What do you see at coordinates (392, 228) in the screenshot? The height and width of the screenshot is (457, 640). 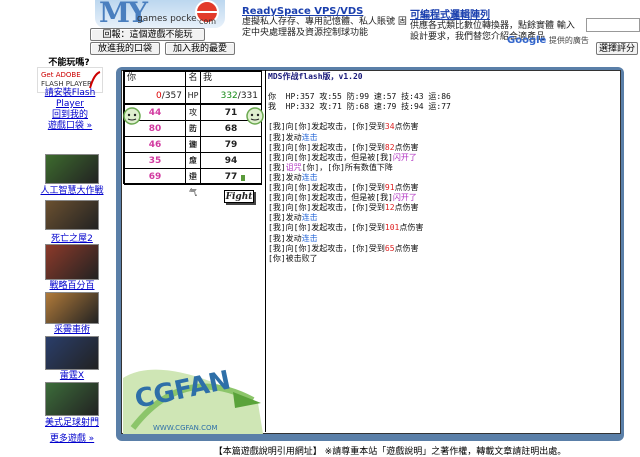 I see `log-segment: 101` at bounding box center [392, 228].